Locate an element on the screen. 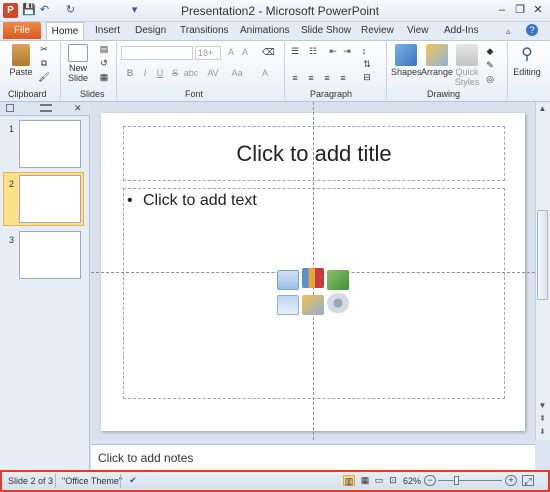  reading-view-icon: ▭ is located at coordinates (379, 480).